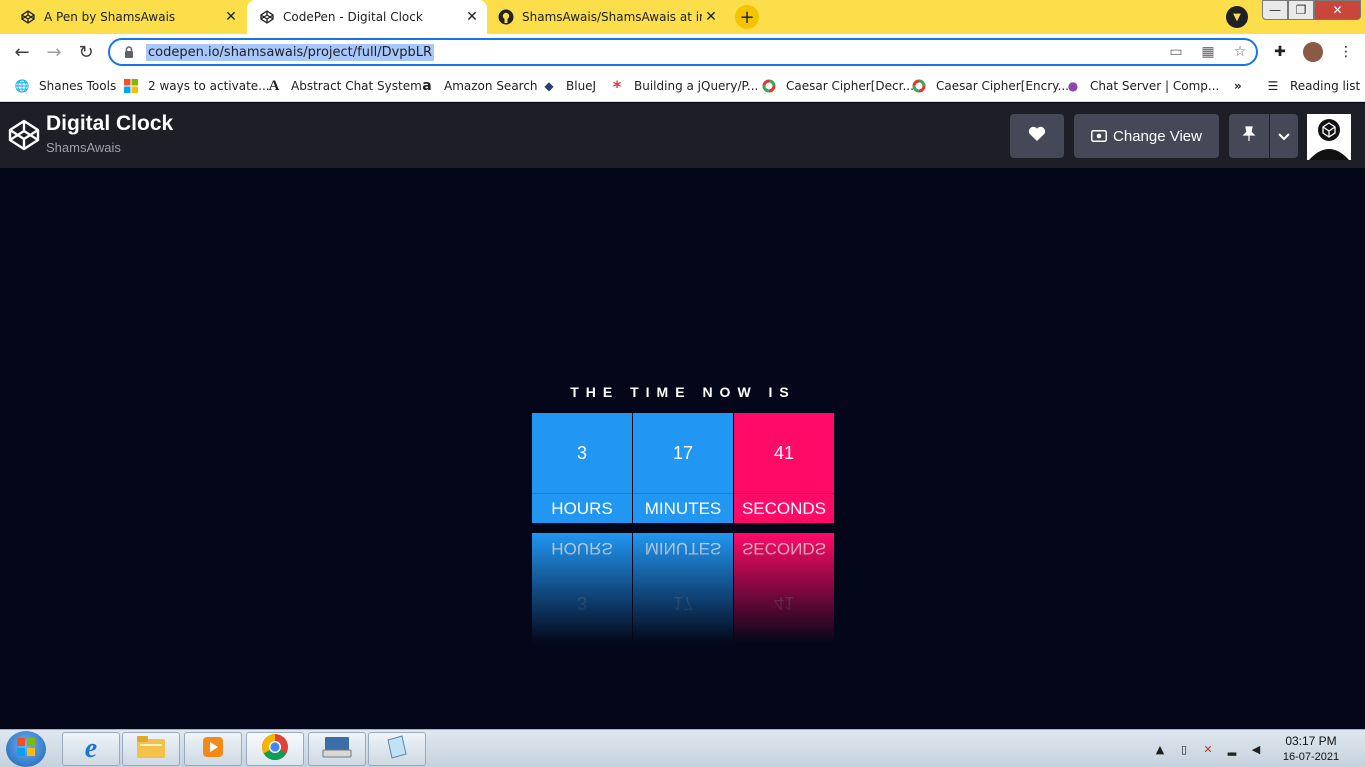  What do you see at coordinates (1157, 136) in the screenshot?
I see `change-view-label: Change View` at bounding box center [1157, 136].